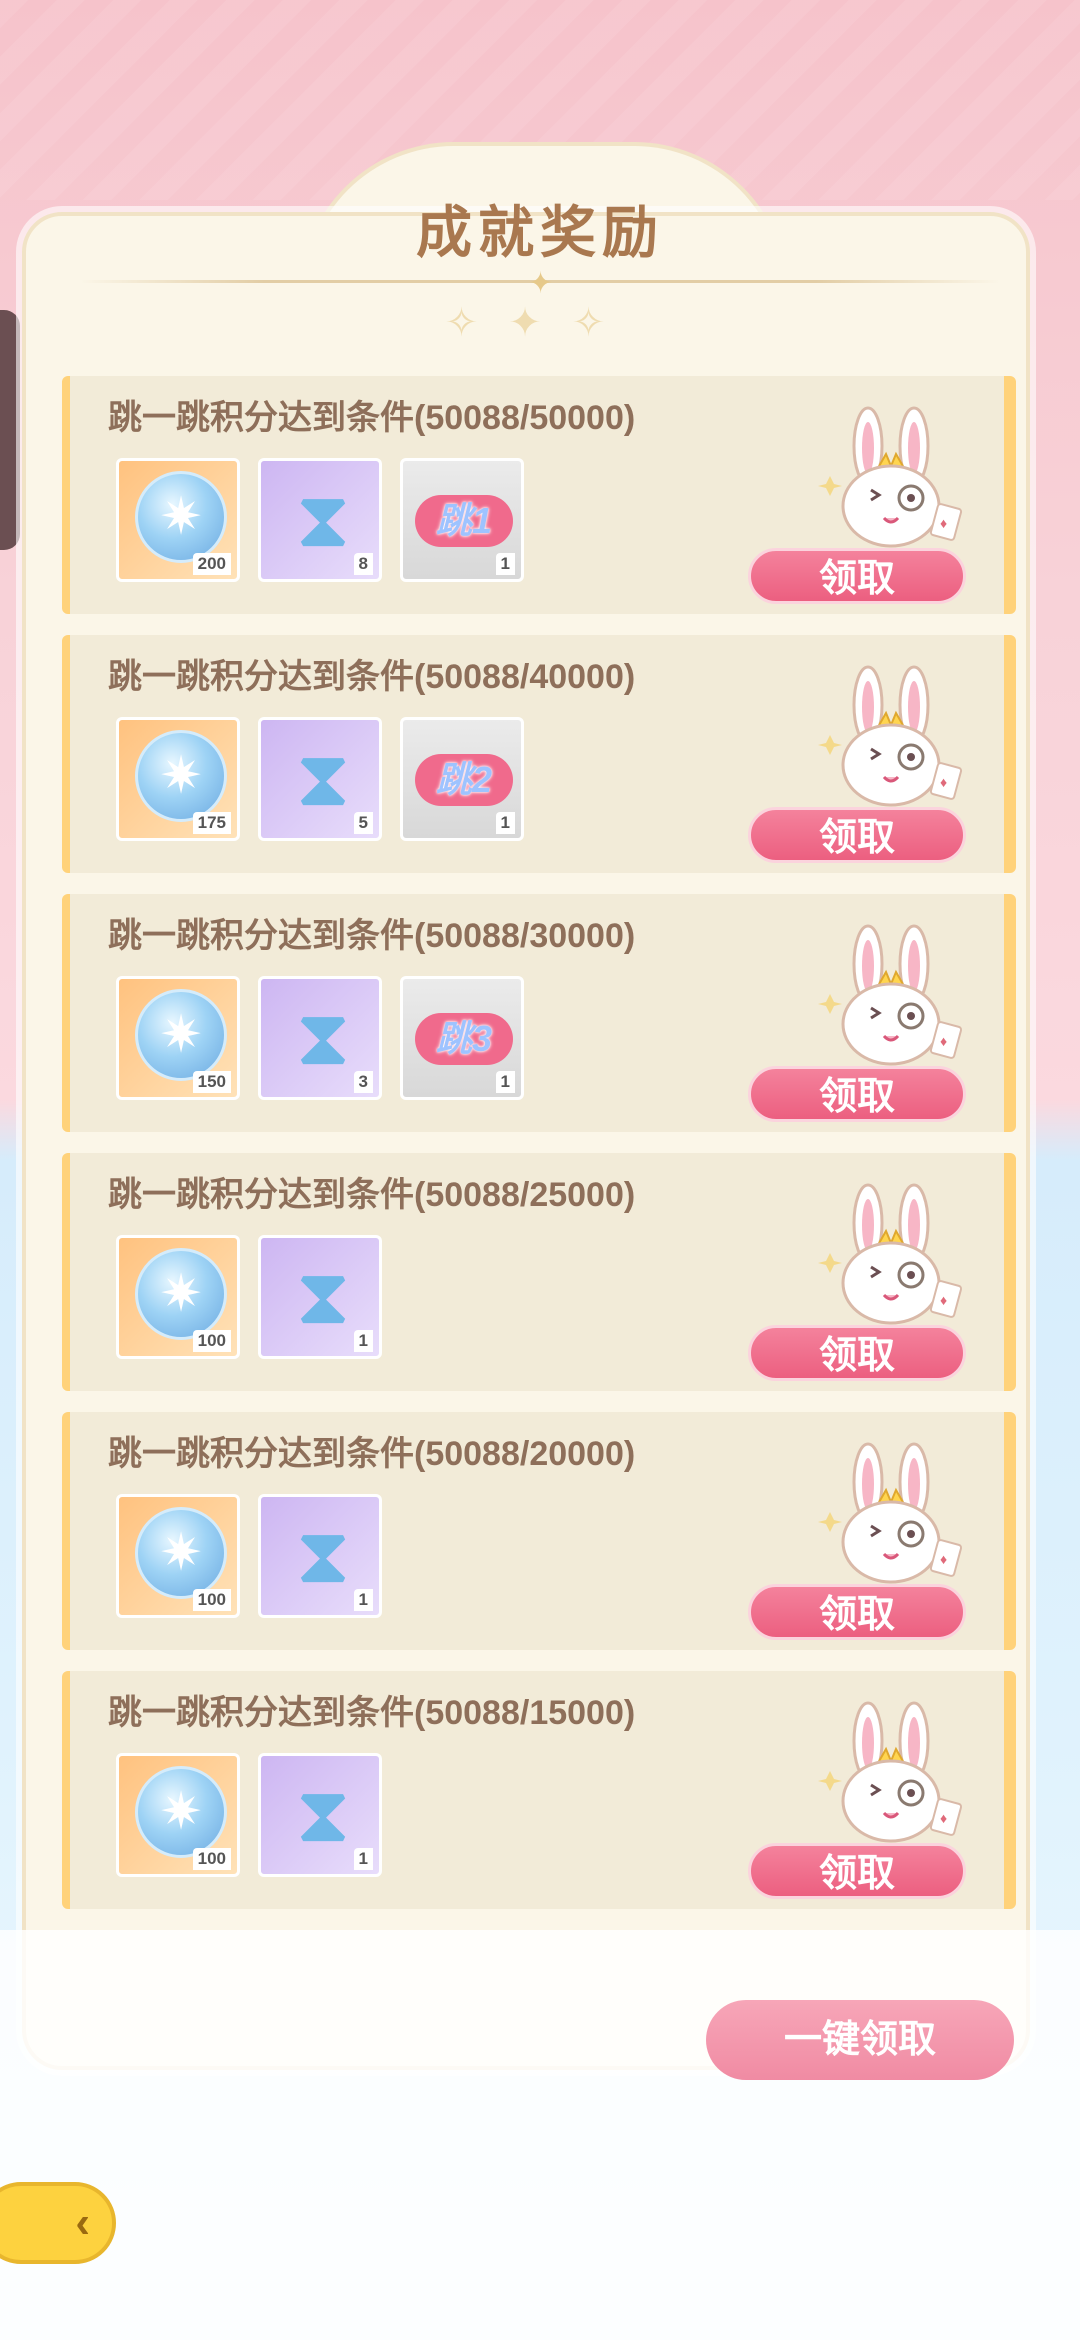 Image resolution: width=1080 pixels, height=2340 pixels. What do you see at coordinates (10, 430) in the screenshot?
I see `side-drawer-handle` at bounding box center [10, 430].